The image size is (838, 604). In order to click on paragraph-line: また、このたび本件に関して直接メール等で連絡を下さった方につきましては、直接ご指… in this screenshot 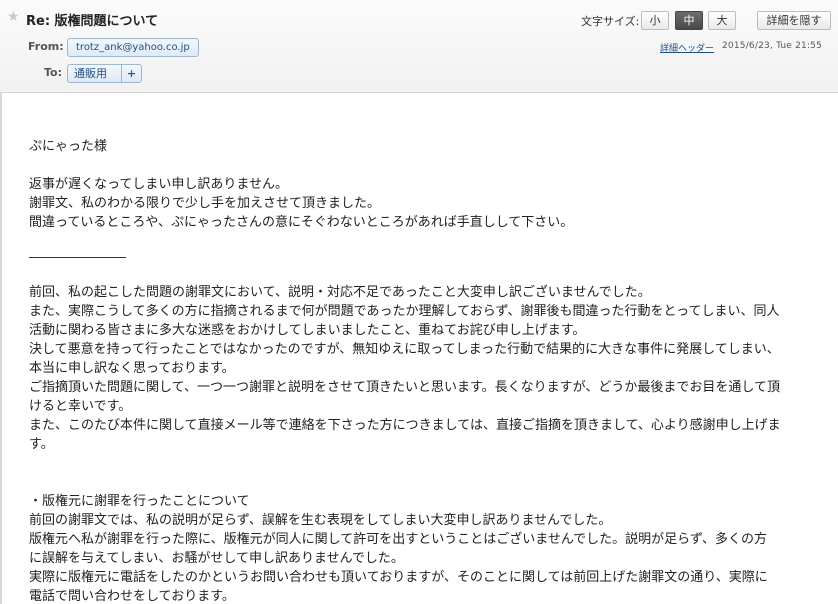, I will do `click(405, 425)`.